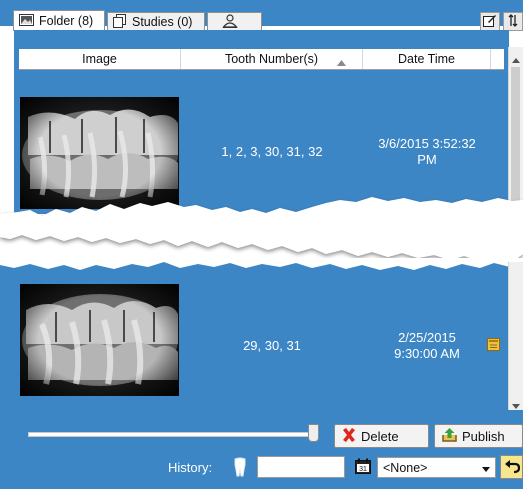 The height and width of the screenshot is (489, 523). I want to click on sort-icon, so click(513, 21).